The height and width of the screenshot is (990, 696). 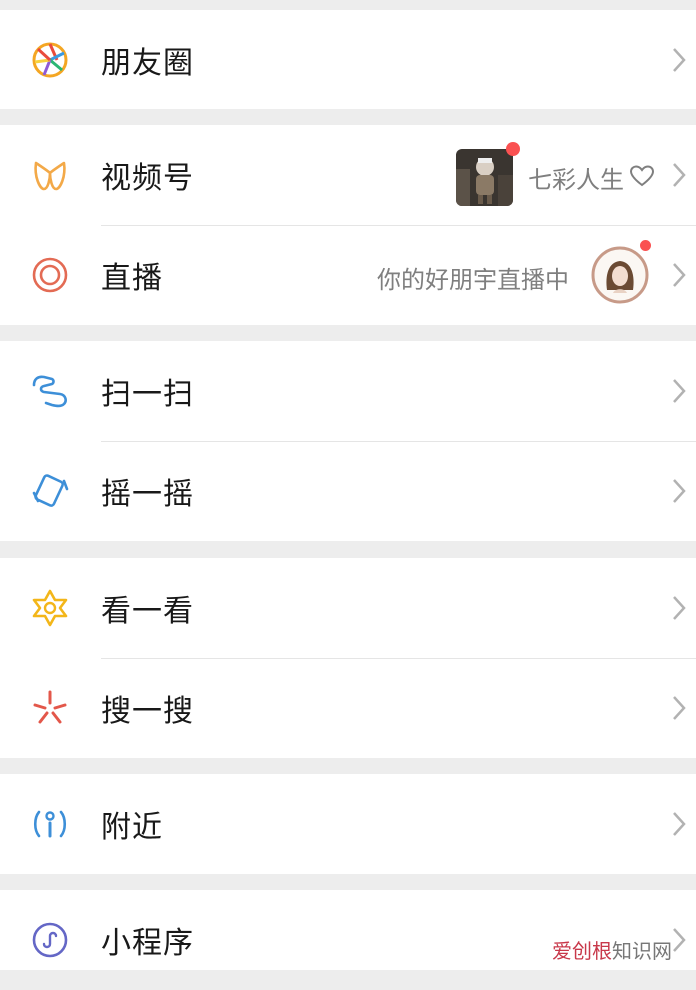 I want to click on menu-item-scan: 扫一扫, so click(x=348, y=391).